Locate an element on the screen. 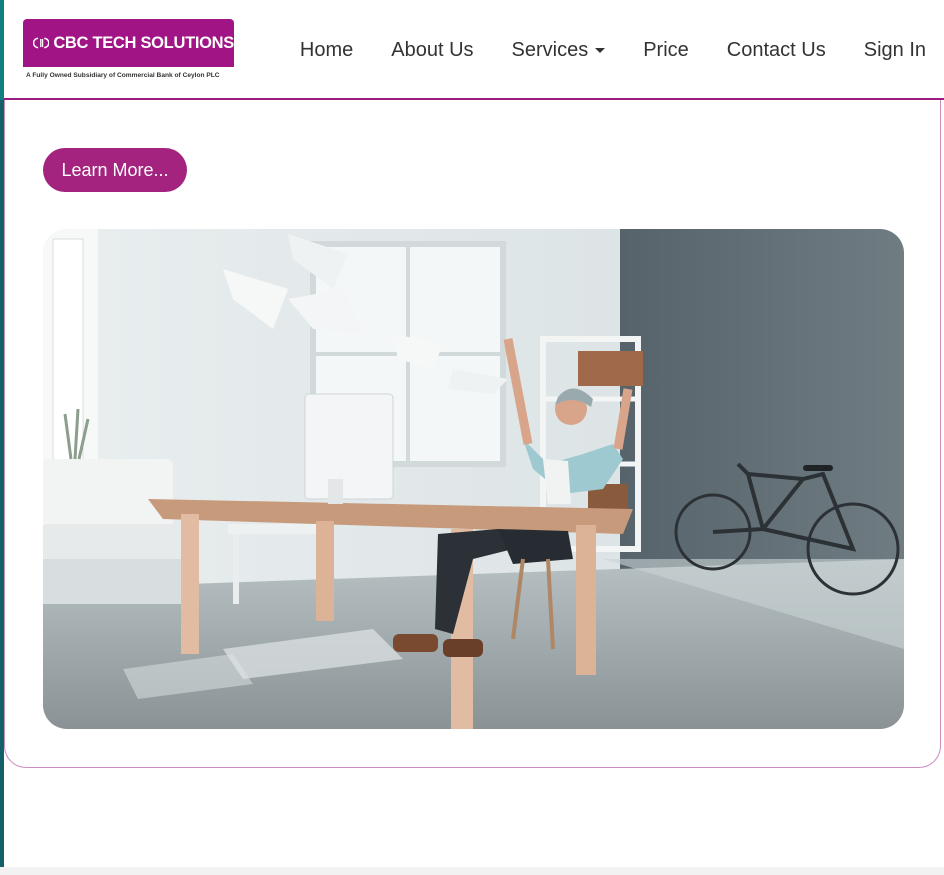  chevron-down-icon is located at coordinates (600, 50).